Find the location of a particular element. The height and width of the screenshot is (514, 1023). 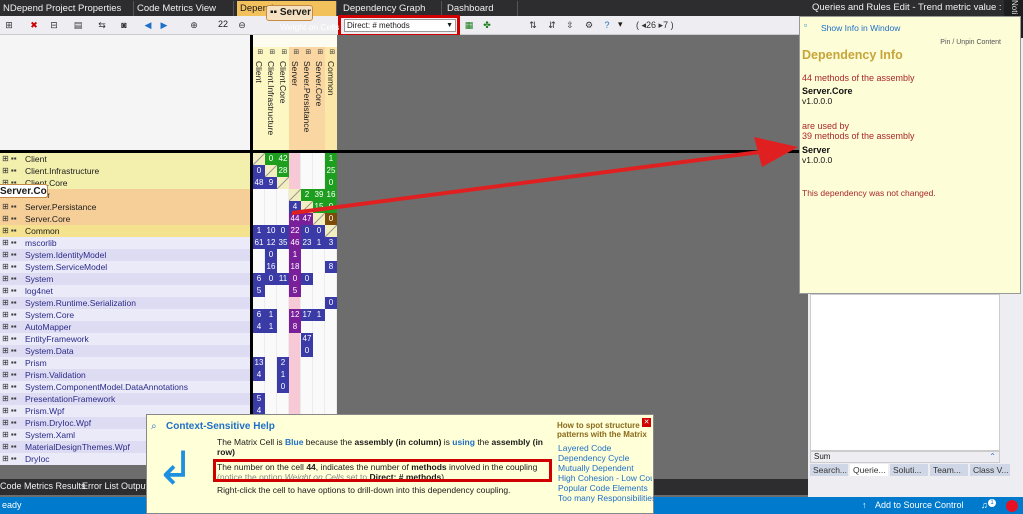

matrix-cell: 42 is located at coordinates (283, 159).